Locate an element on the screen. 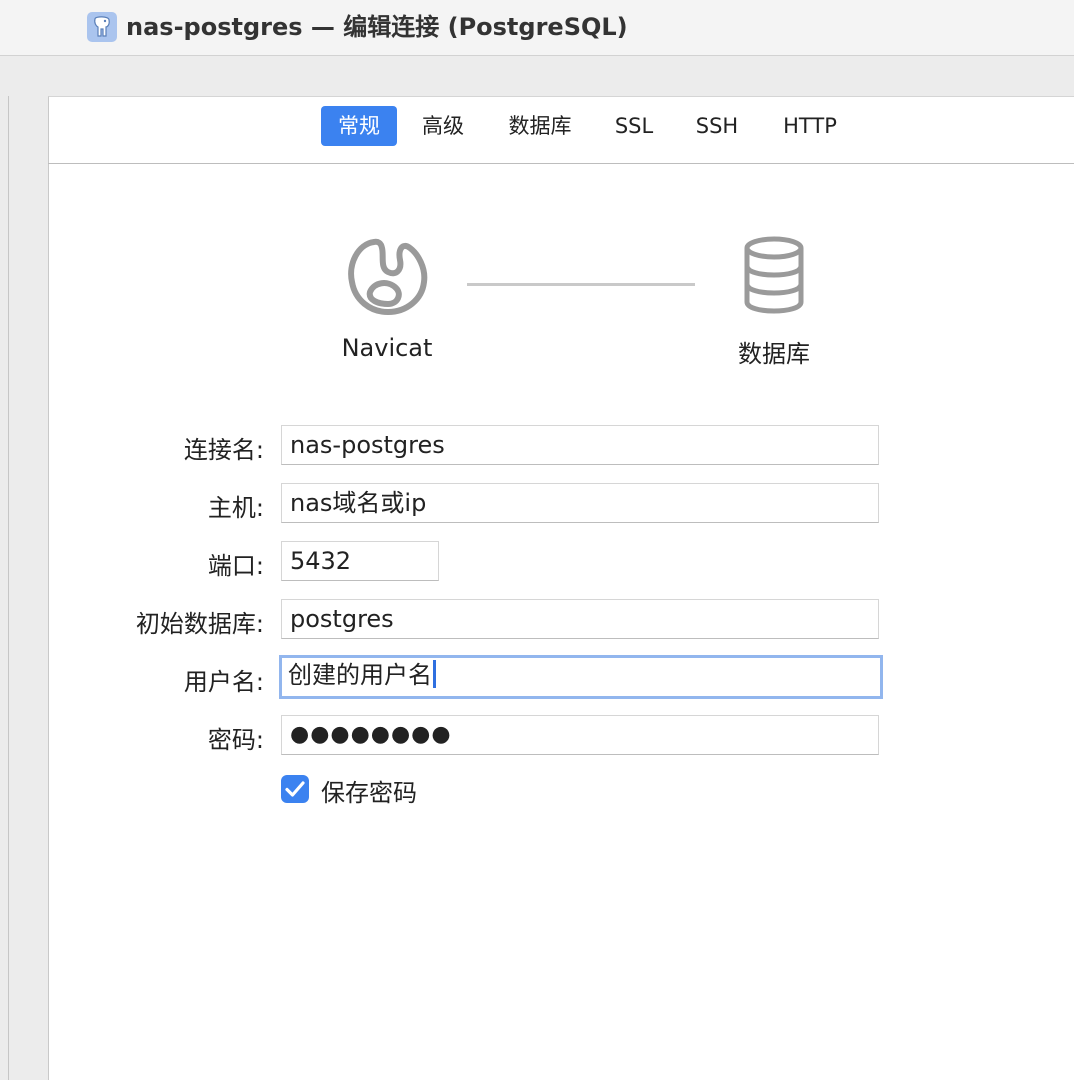 This screenshot has height=1080, width=1074. connection-name-label: 连接名: is located at coordinates (223, 450).